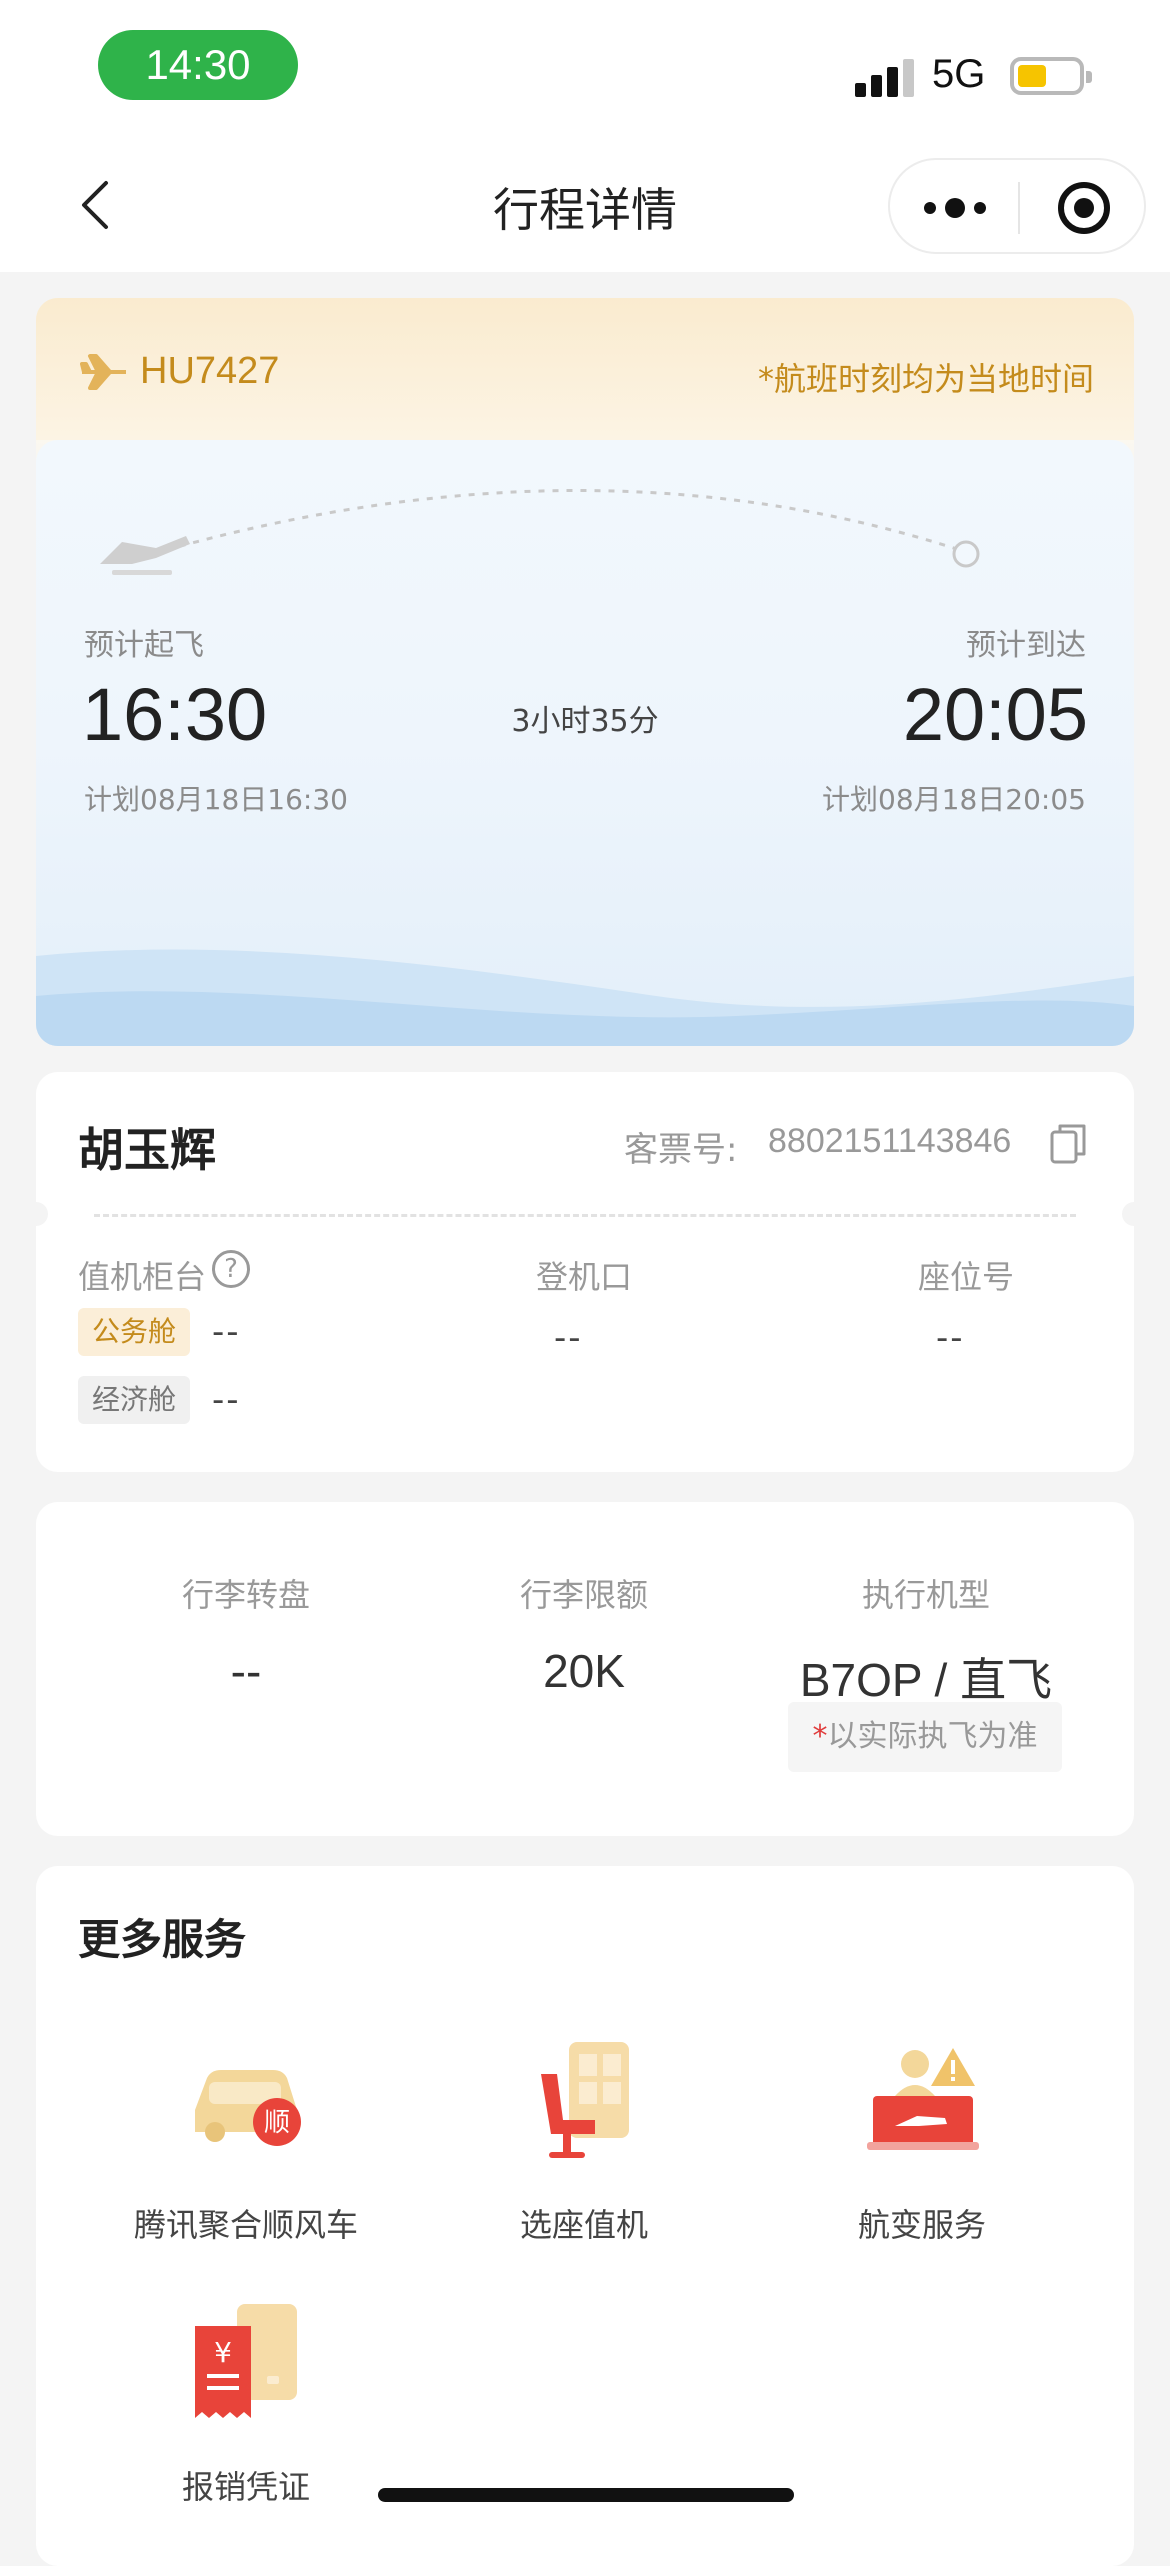 The height and width of the screenshot is (2566, 1170). I want to click on gate-value: --, so click(568, 1338).